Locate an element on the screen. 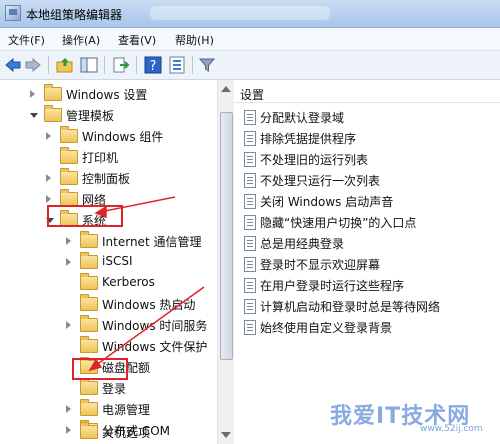  toolbar: ? is located at coordinates (250, 65).